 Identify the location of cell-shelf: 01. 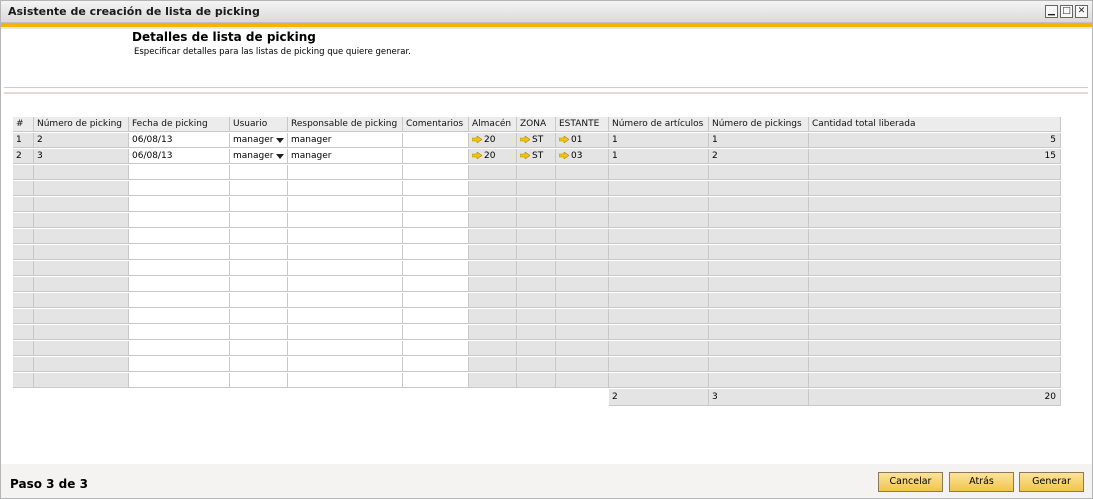
(582, 140).